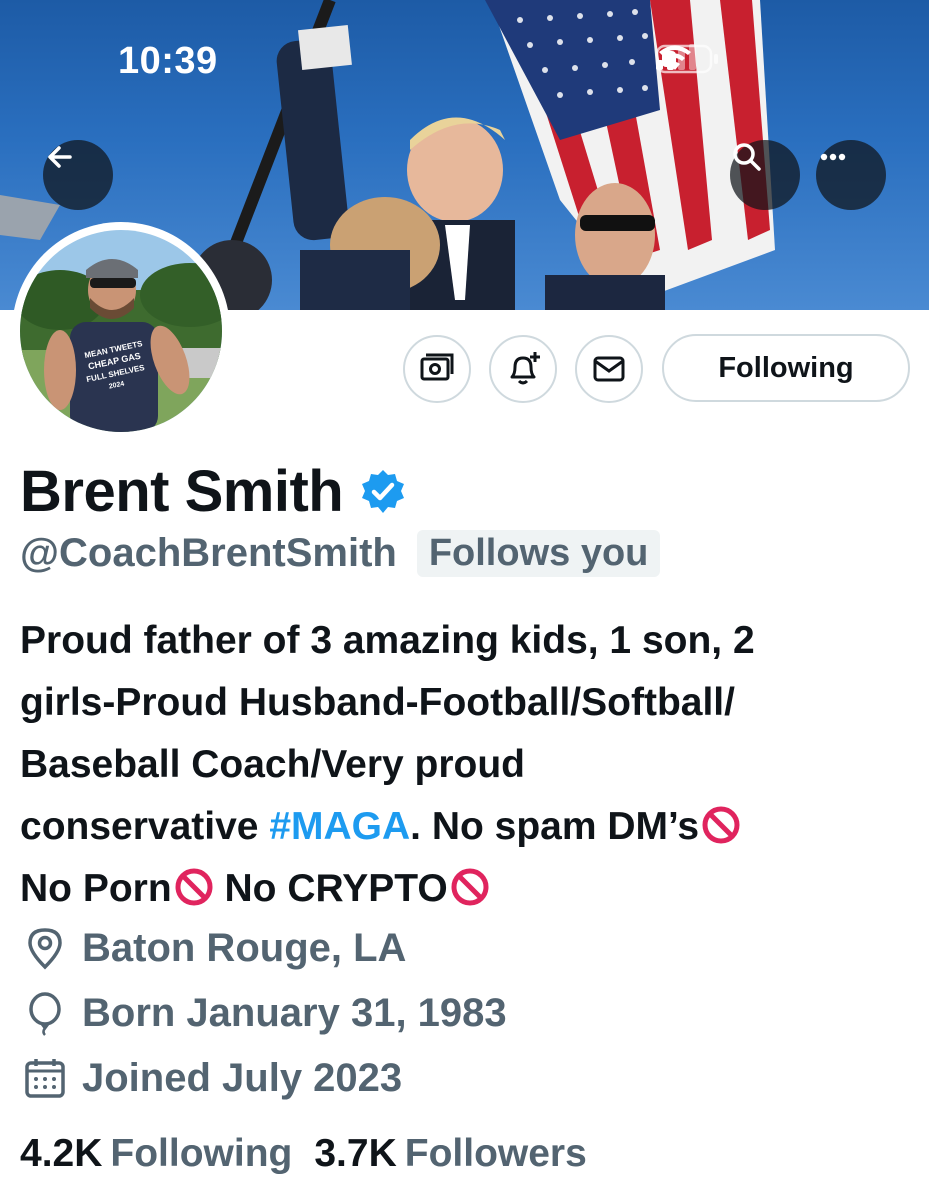 This screenshot has width=929, height=1200. I want to click on birthday-row: Born January 31, 1983, so click(264, 1013).